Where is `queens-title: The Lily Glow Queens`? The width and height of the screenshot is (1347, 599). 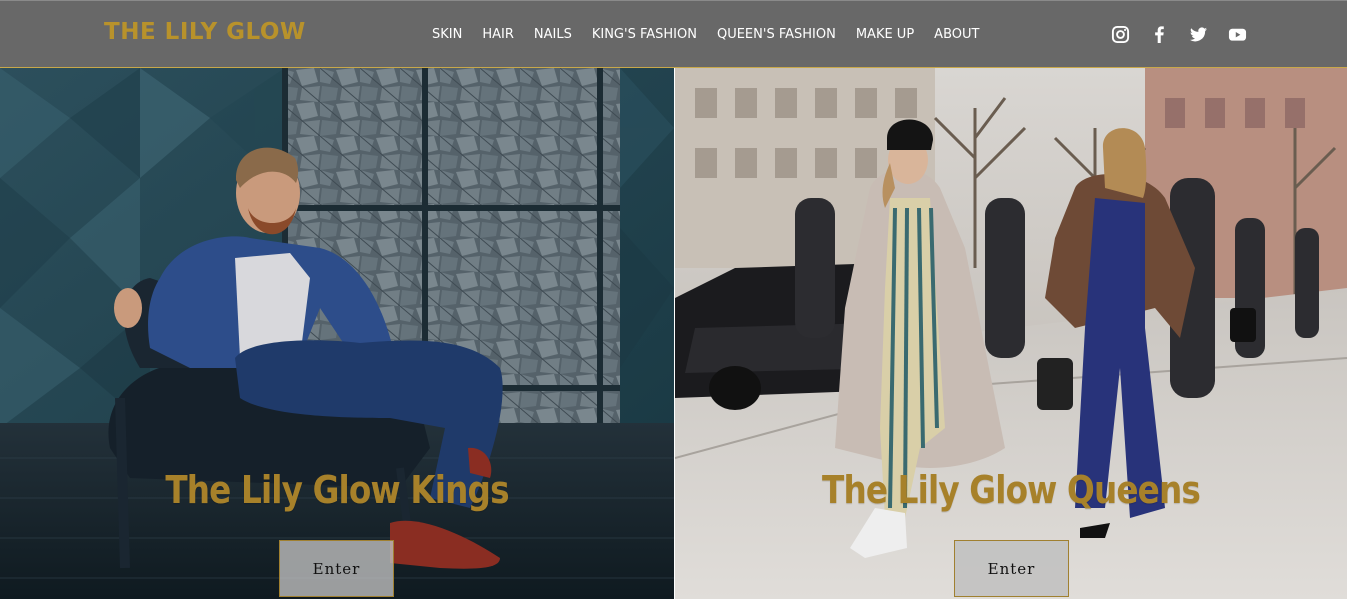 queens-title: The Lily Glow Queens is located at coordinates (1011, 490).